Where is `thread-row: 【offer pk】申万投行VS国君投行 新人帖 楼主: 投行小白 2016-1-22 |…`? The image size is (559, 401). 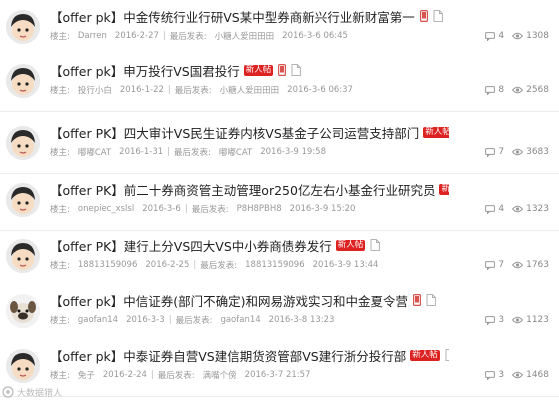
thread-row: 【offer pk】申万投行VS国君投行 新人帖 楼主: 投行小白 2016-1-22 |… is located at coordinates (279, 84).